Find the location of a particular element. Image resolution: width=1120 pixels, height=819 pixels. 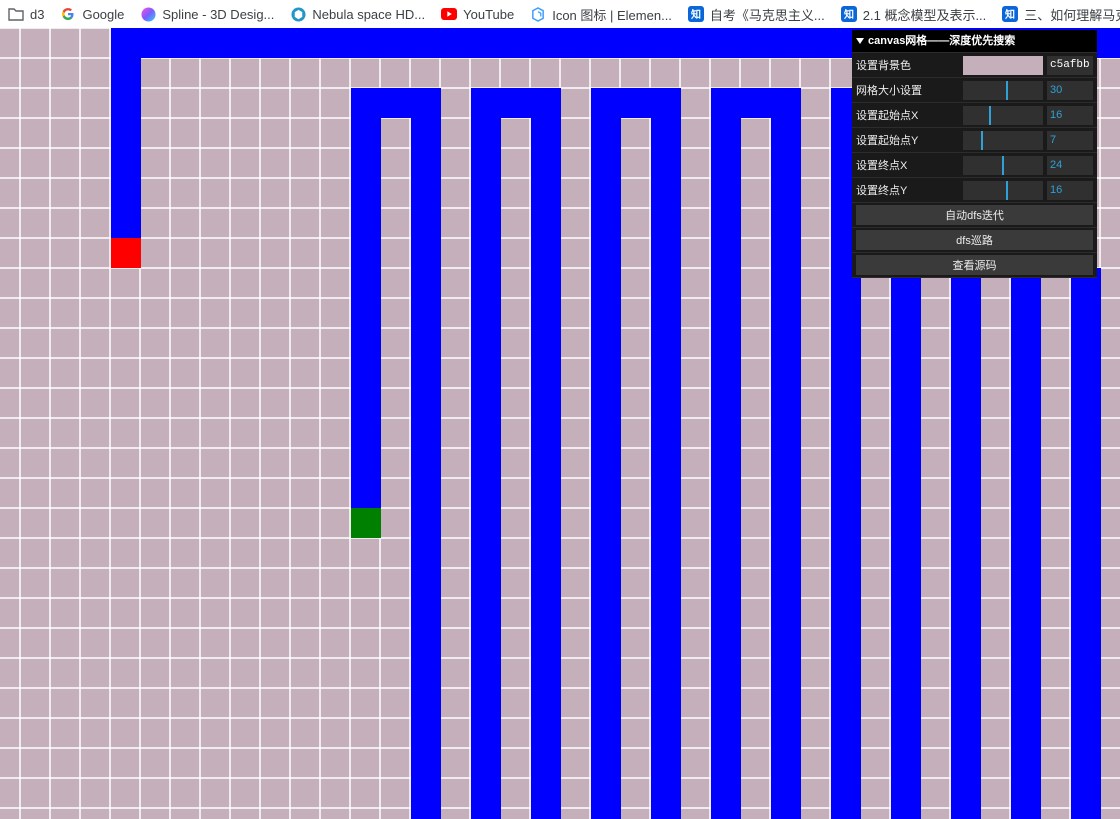

end-x-label: 设置终点X is located at coordinates (882, 166).